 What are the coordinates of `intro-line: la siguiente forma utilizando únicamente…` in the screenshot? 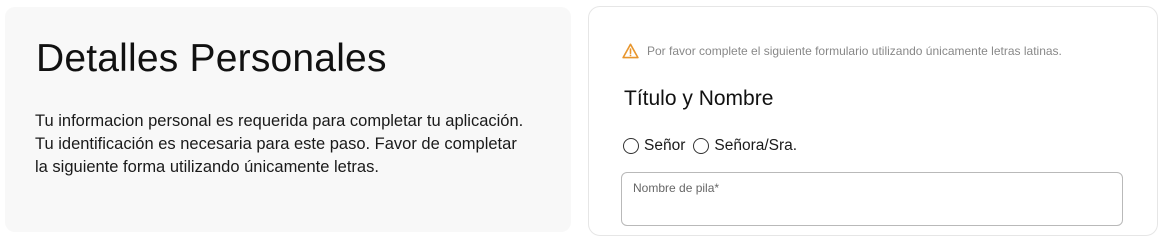 It's located at (207, 167).